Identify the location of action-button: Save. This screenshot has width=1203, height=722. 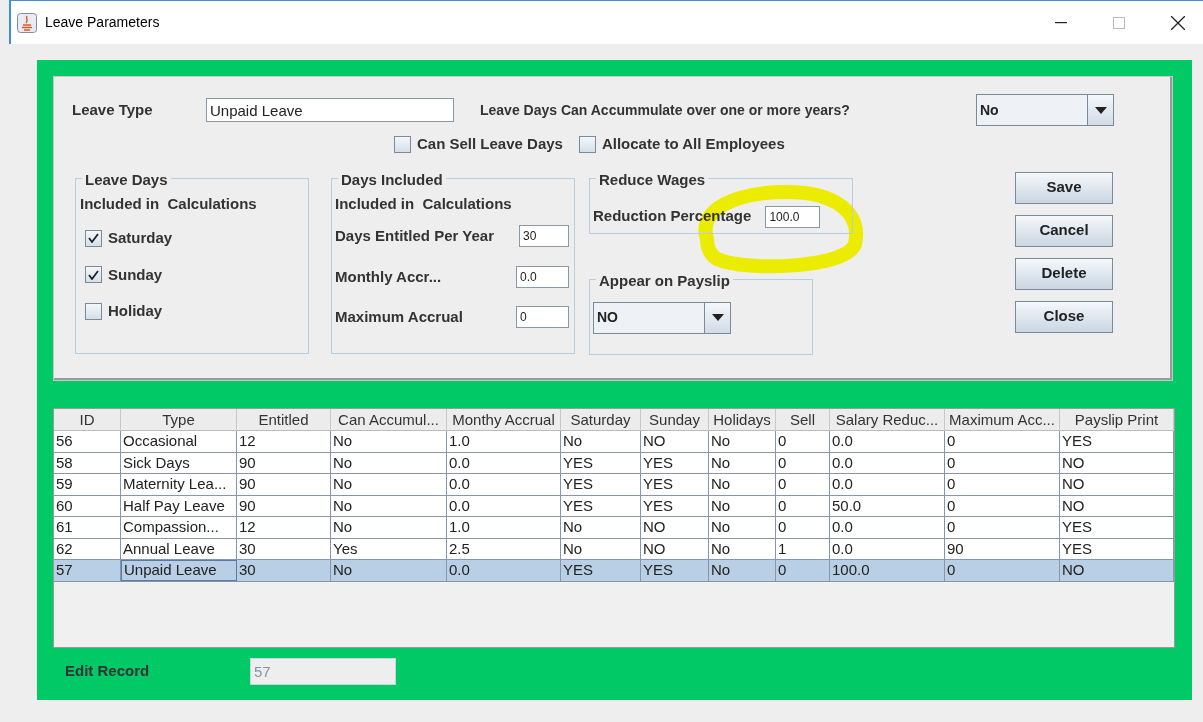
(1064, 187).